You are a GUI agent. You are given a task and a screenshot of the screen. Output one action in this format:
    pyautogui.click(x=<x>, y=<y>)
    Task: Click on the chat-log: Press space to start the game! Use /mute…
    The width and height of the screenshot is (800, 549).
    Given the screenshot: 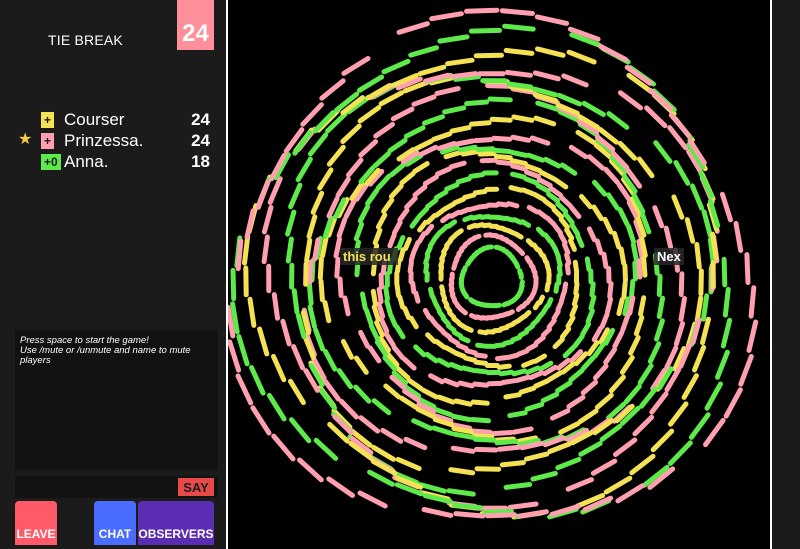 What is the action you would take?
    pyautogui.click(x=116, y=400)
    